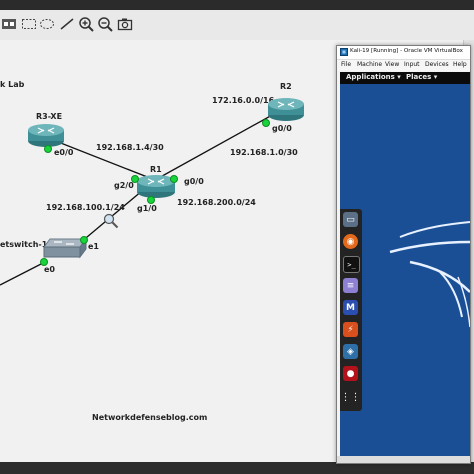 The height and width of the screenshot is (474, 474). Describe the element at coordinates (344, 52) in the screenshot. I see `virtualbox-logo-icon` at that location.